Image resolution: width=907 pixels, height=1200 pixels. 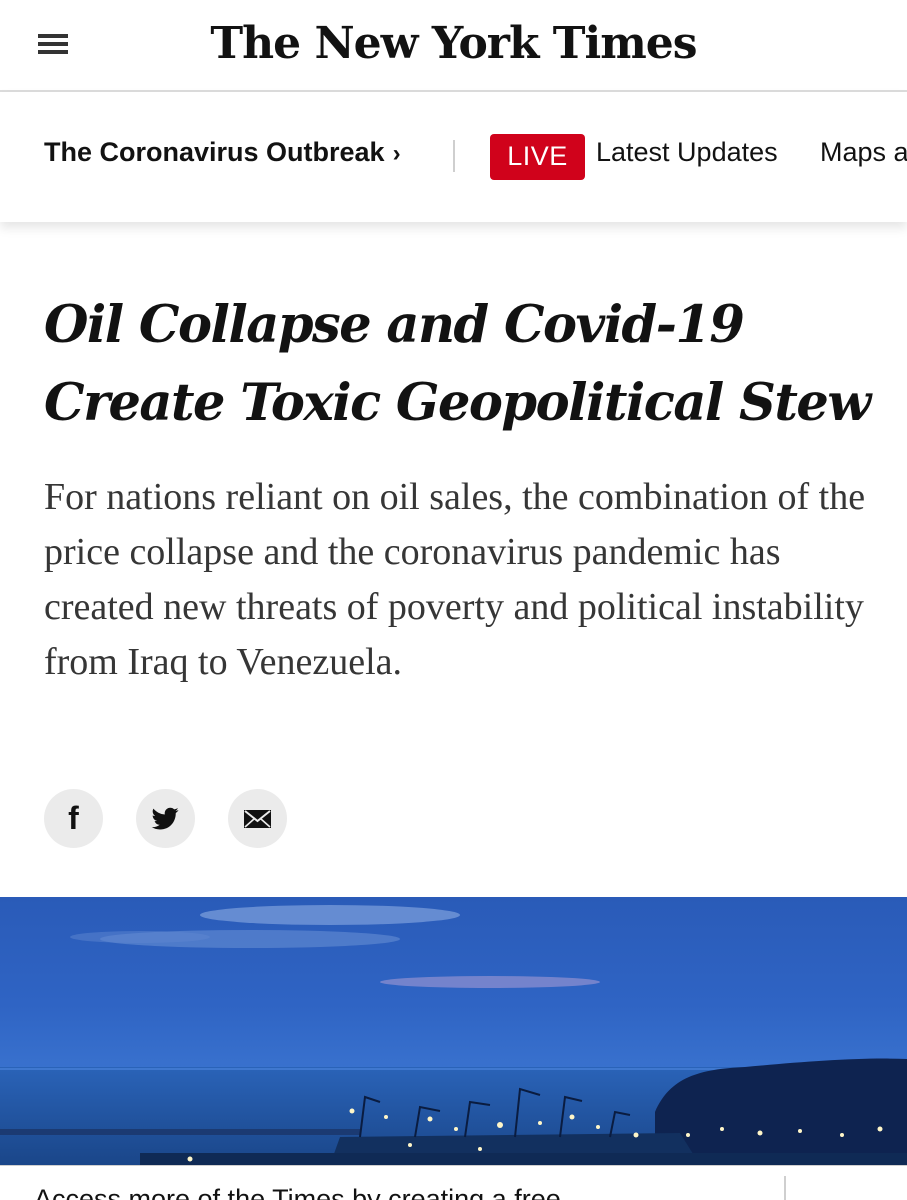 What do you see at coordinates (537, 157) in the screenshot?
I see `live-badge: LIVE` at bounding box center [537, 157].